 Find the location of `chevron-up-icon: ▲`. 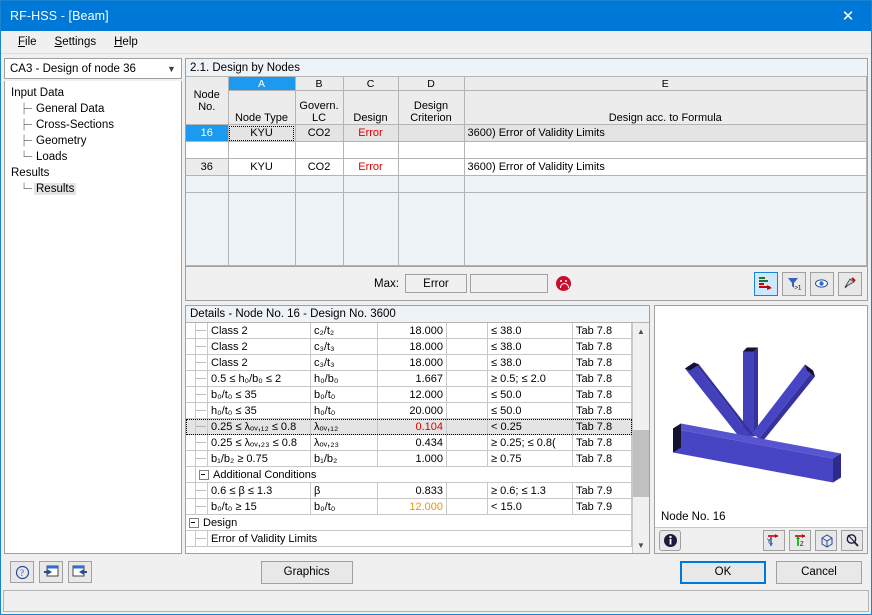

chevron-up-icon: ▲ is located at coordinates (641, 331).